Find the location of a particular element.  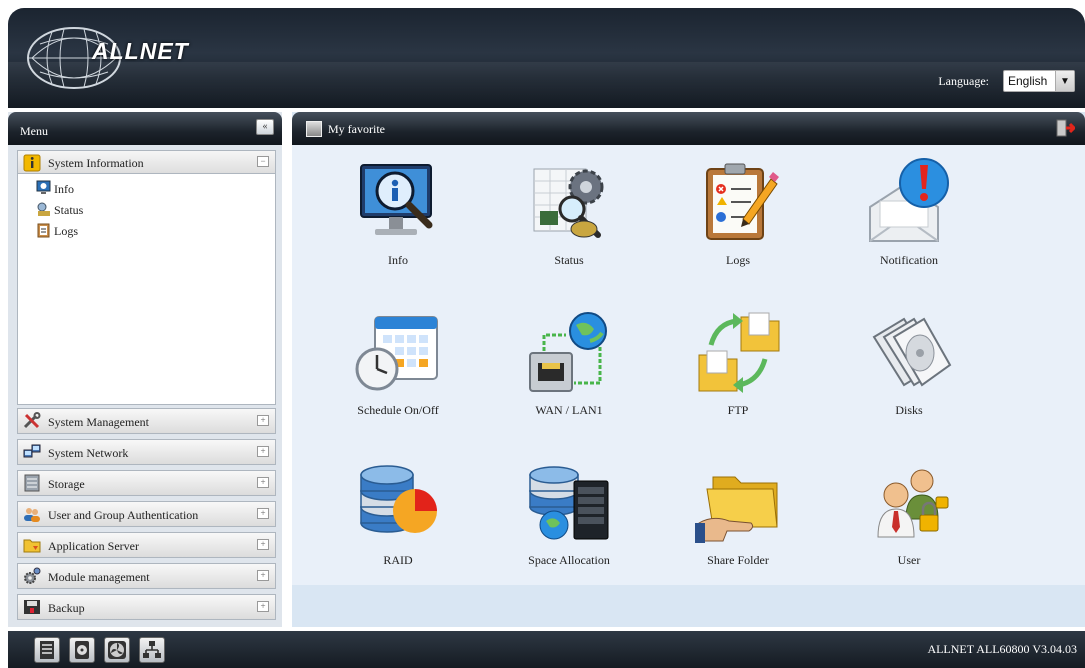

header-bar: ALLNET Language: English ▼ is located at coordinates (546, 58).